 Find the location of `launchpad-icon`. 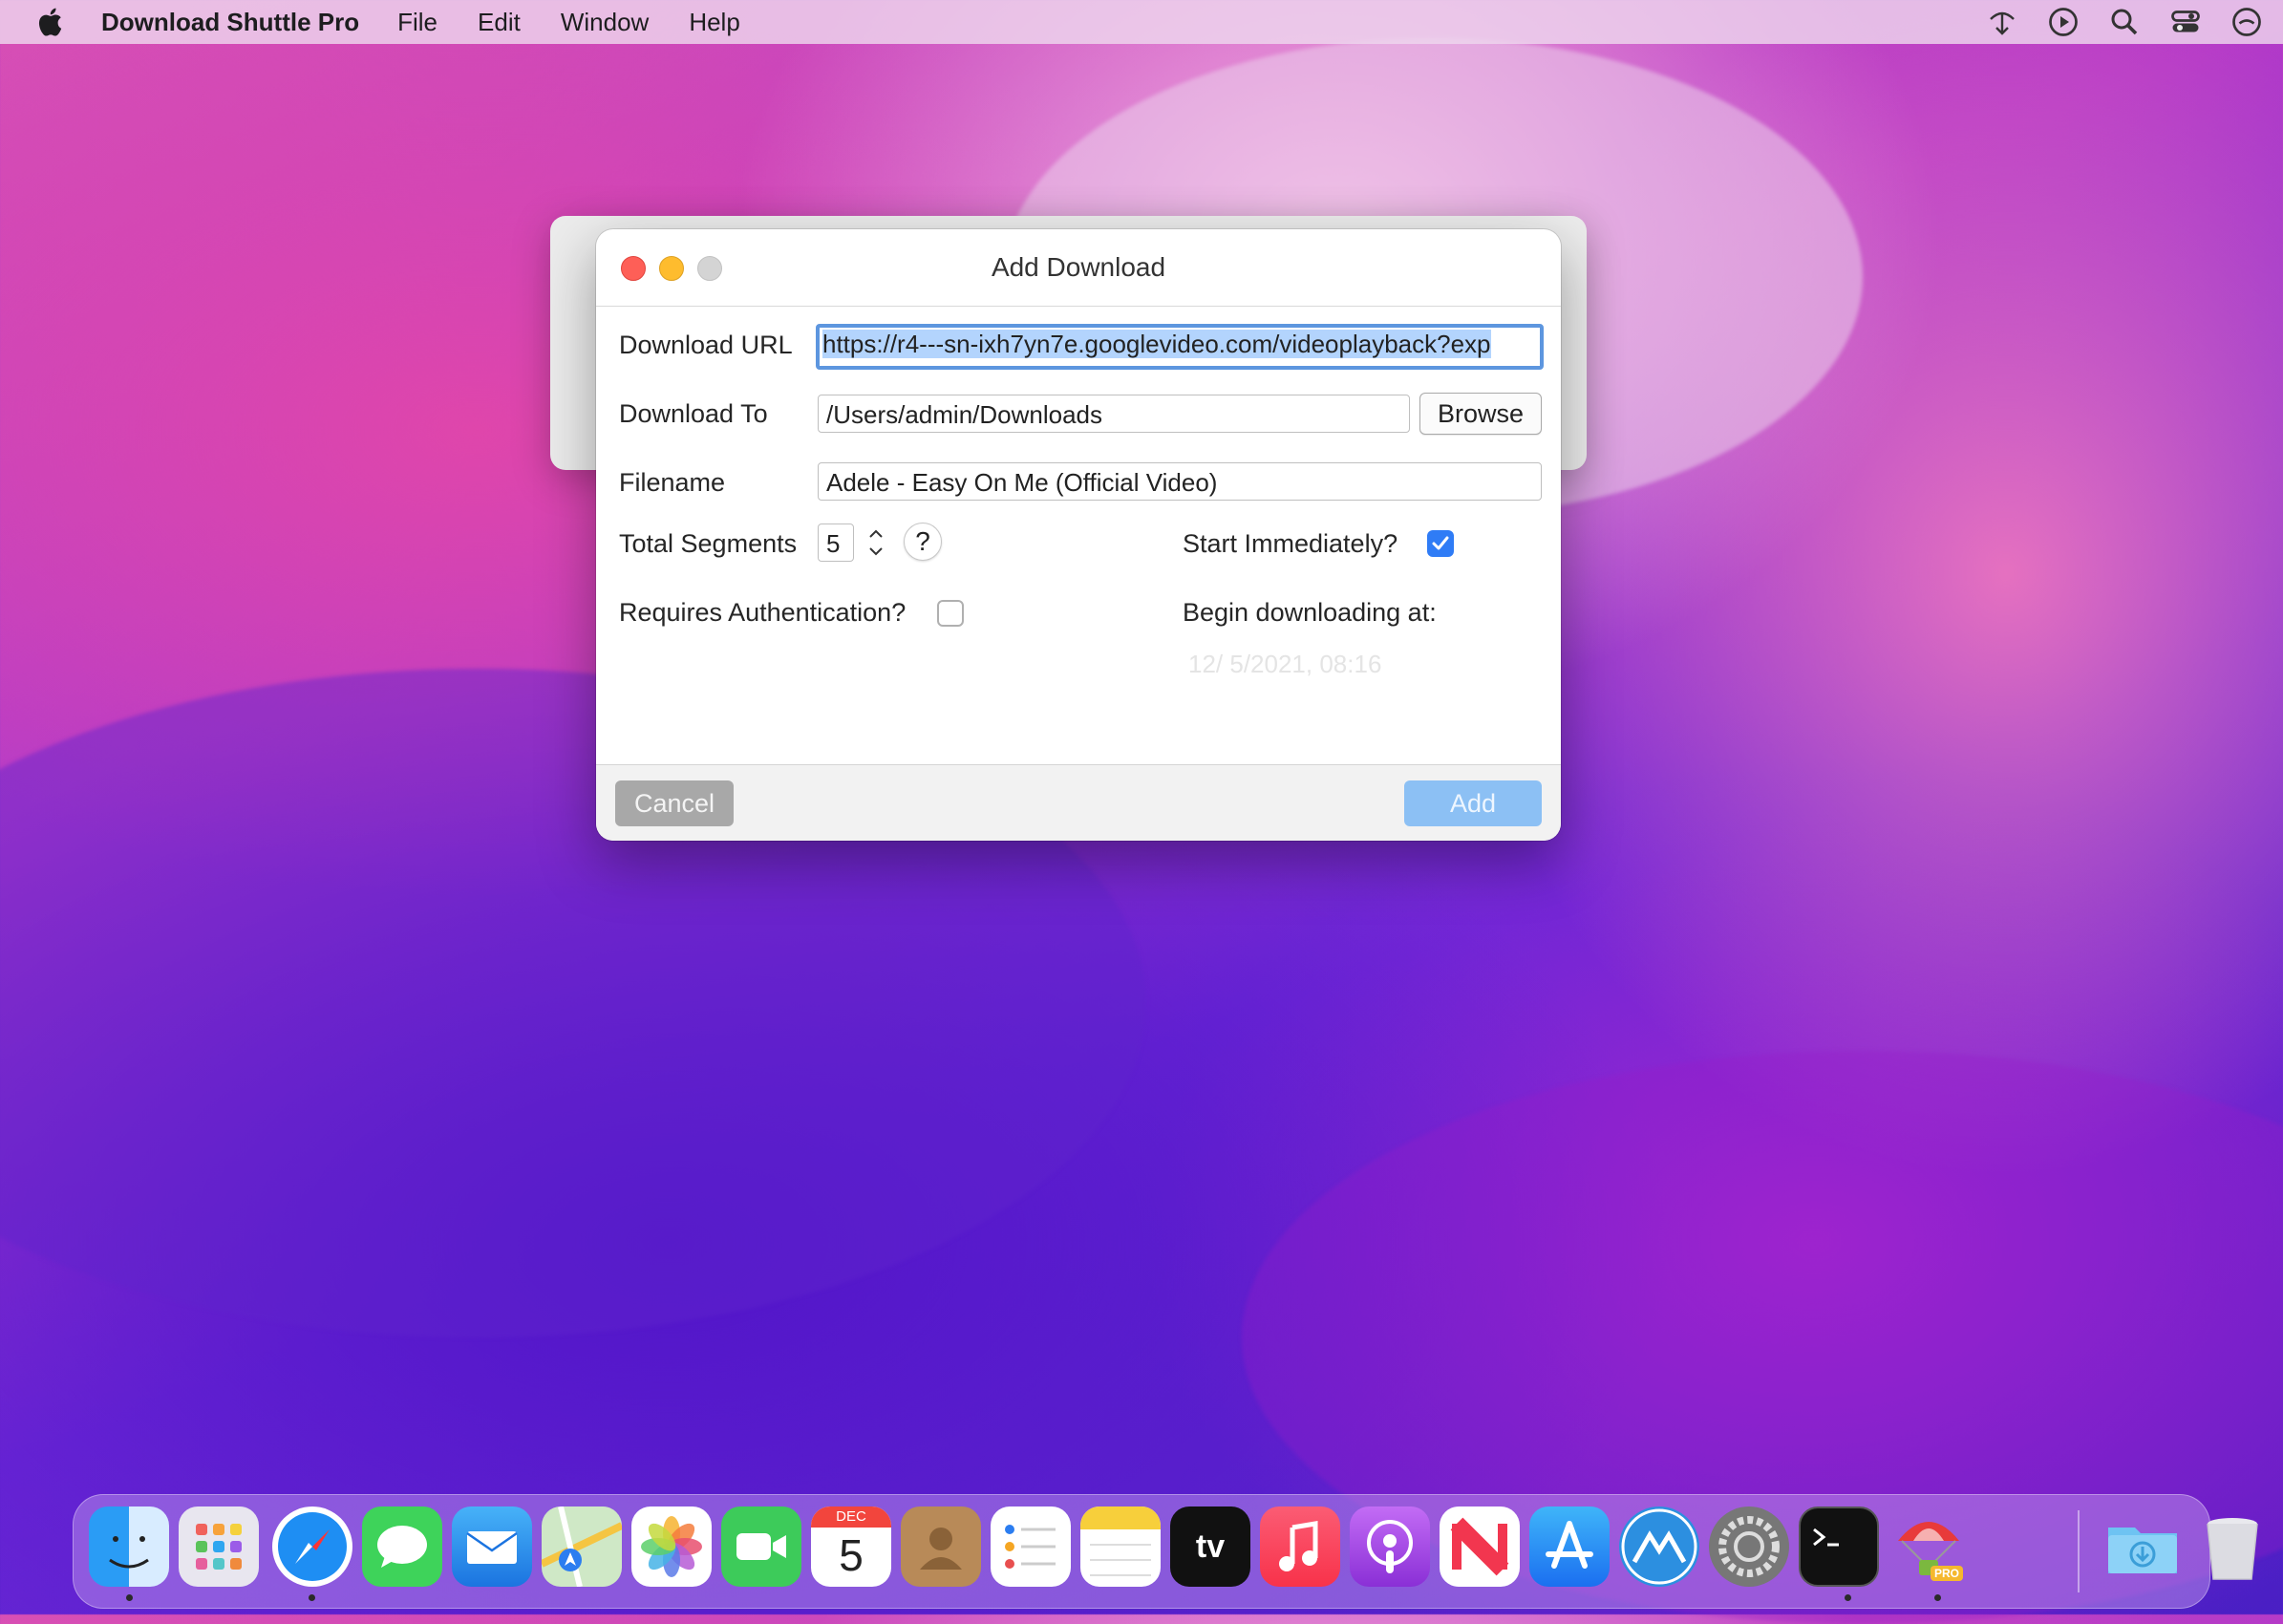

launchpad-icon is located at coordinates (219, 1547).